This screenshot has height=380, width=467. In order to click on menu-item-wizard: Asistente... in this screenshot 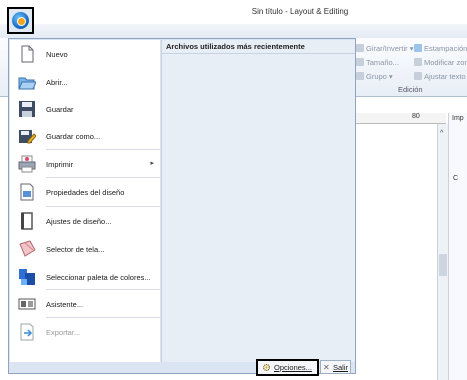, I will do `click(85, 304)`.